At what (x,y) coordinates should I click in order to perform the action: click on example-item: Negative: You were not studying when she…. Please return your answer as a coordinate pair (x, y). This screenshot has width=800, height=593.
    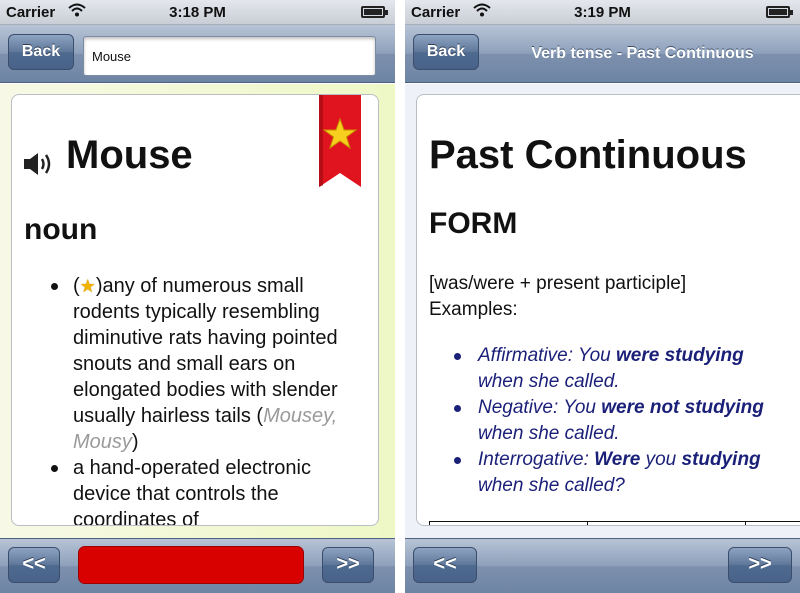
    Looking at the image, I should click on (607, 421).